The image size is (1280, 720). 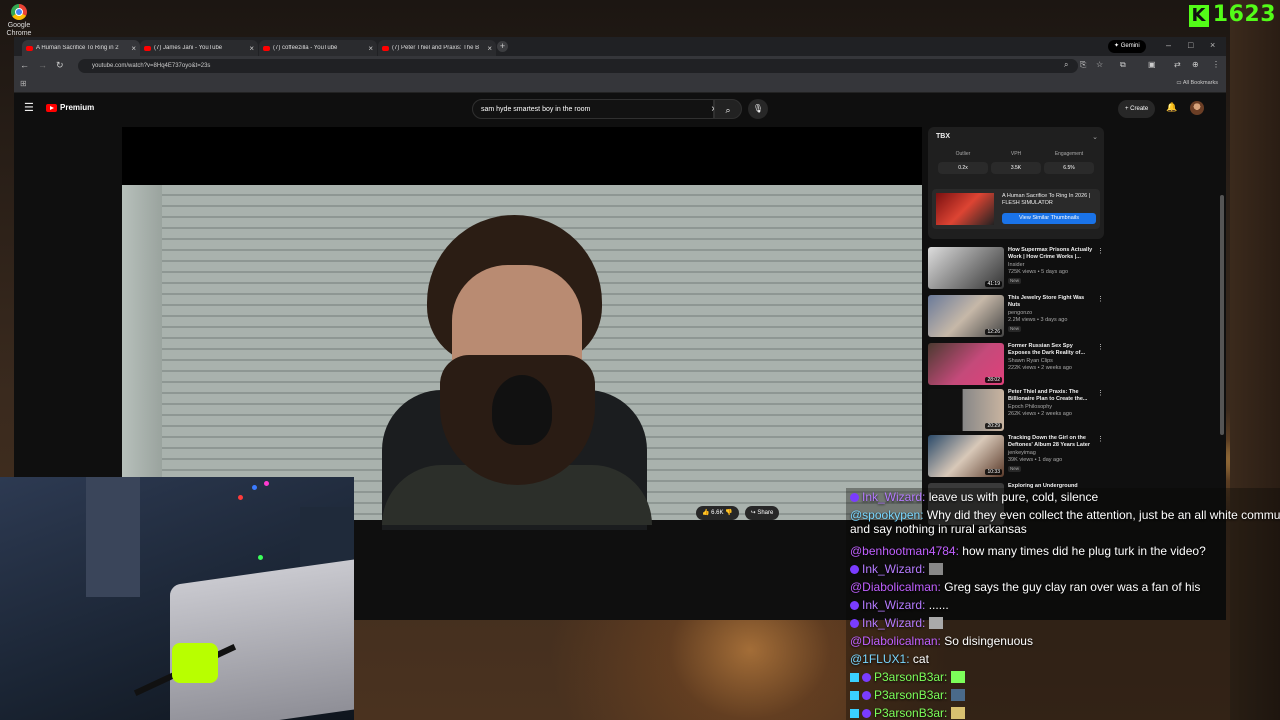 I want to click on all-bookmarks-button: ▭ All Bookmarks, so click(x=1197, y=83).